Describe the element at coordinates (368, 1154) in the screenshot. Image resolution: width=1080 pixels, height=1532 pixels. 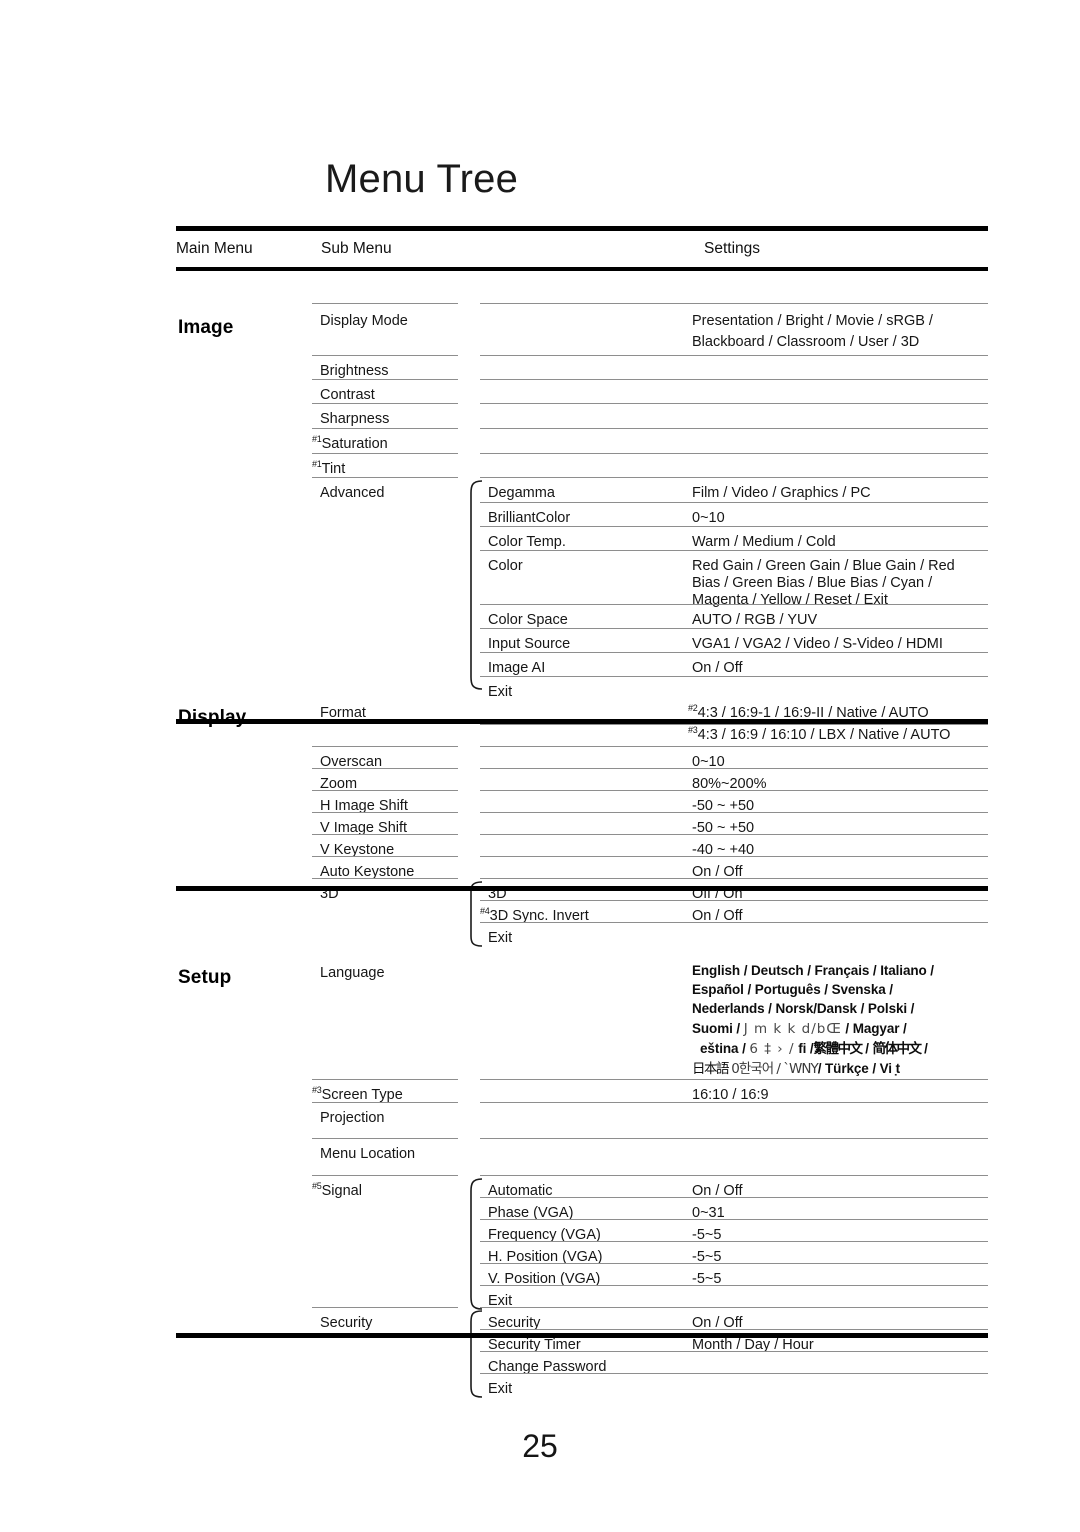
I see `sub-menu-label: Menu Location` at that location.